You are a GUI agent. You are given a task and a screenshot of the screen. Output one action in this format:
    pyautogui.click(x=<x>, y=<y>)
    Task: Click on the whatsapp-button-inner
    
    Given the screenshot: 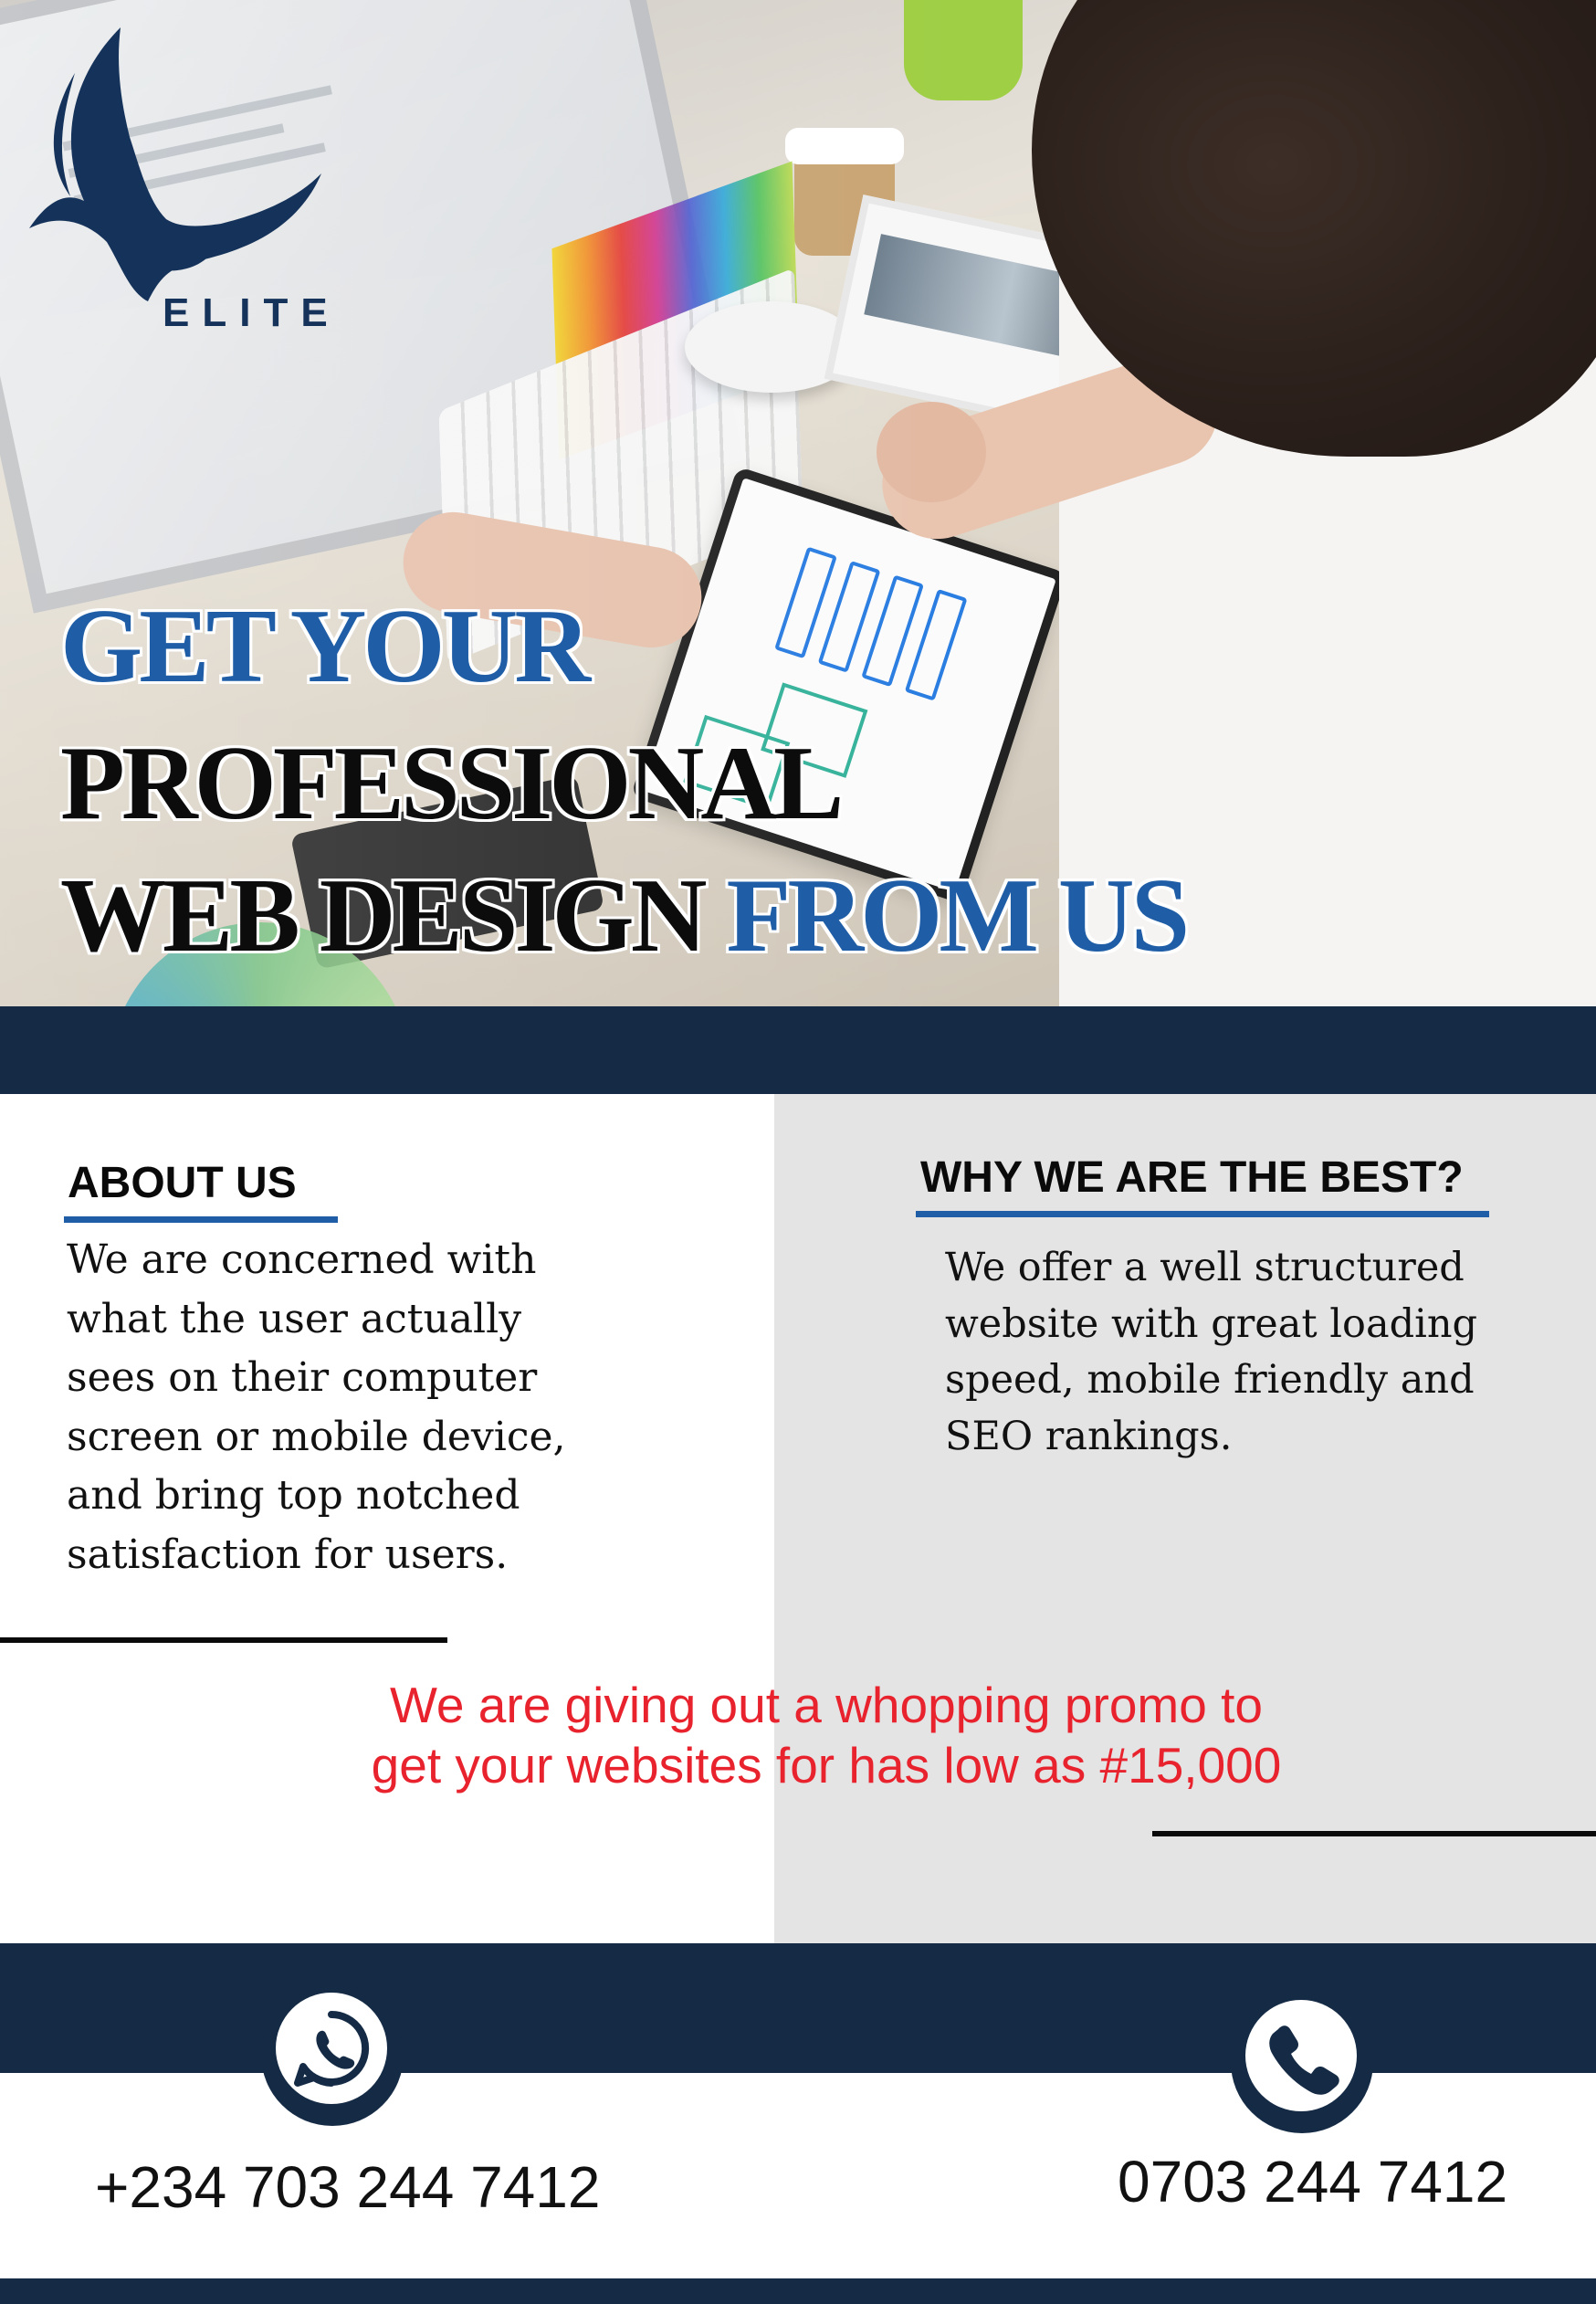 What is the action you would take?
    pyautogui.click(x=331, y=2048)
    